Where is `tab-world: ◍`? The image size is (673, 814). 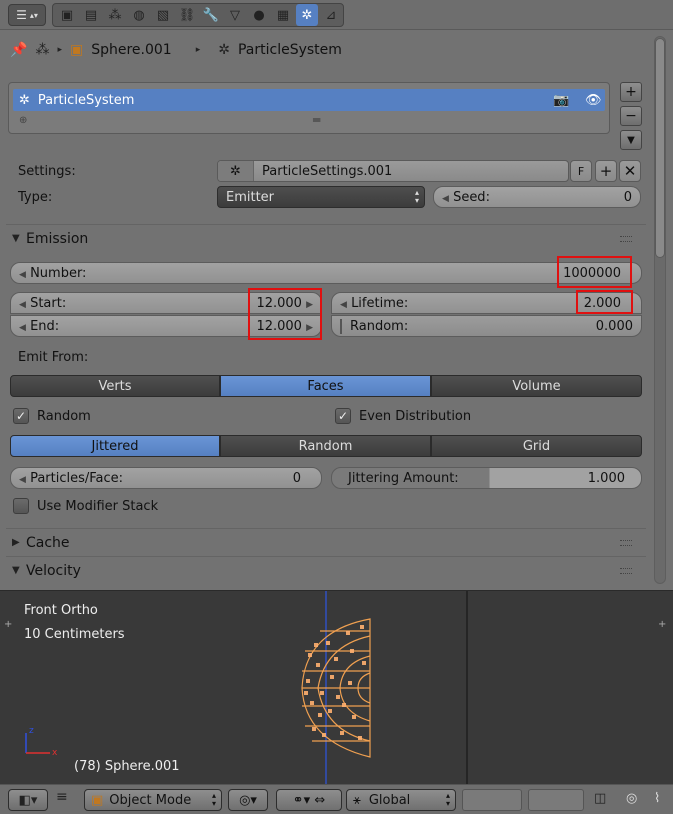
tab-world: ◍ is located at coordinates (139, 15).